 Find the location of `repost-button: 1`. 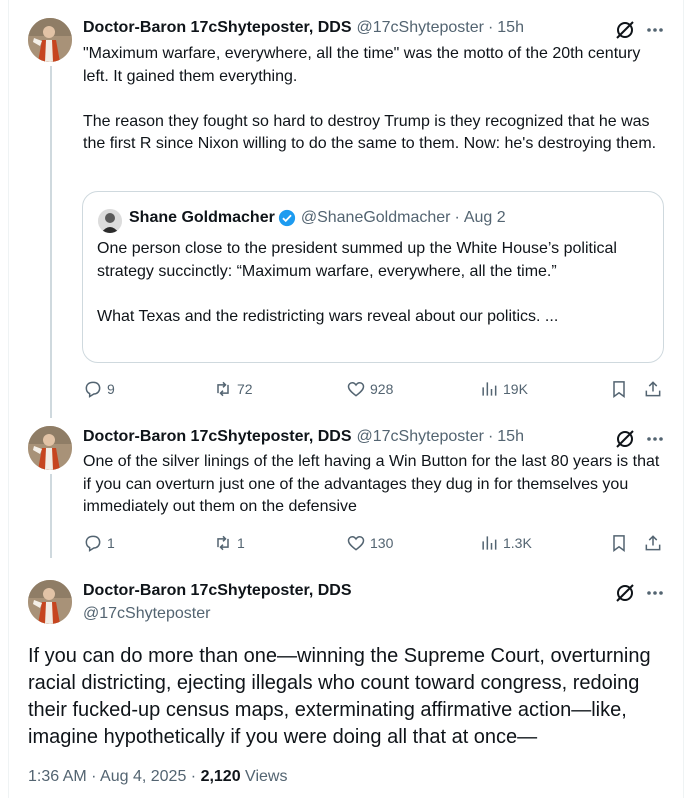

repost-button: 1 is located at coordinates (229, 543).